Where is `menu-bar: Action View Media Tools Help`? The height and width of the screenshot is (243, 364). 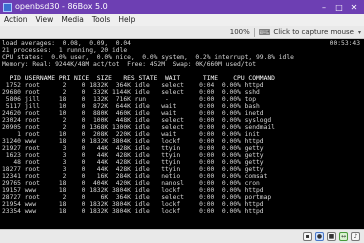
menu-bar: Action View Media Tools Help is located at coordinates (182, 20).